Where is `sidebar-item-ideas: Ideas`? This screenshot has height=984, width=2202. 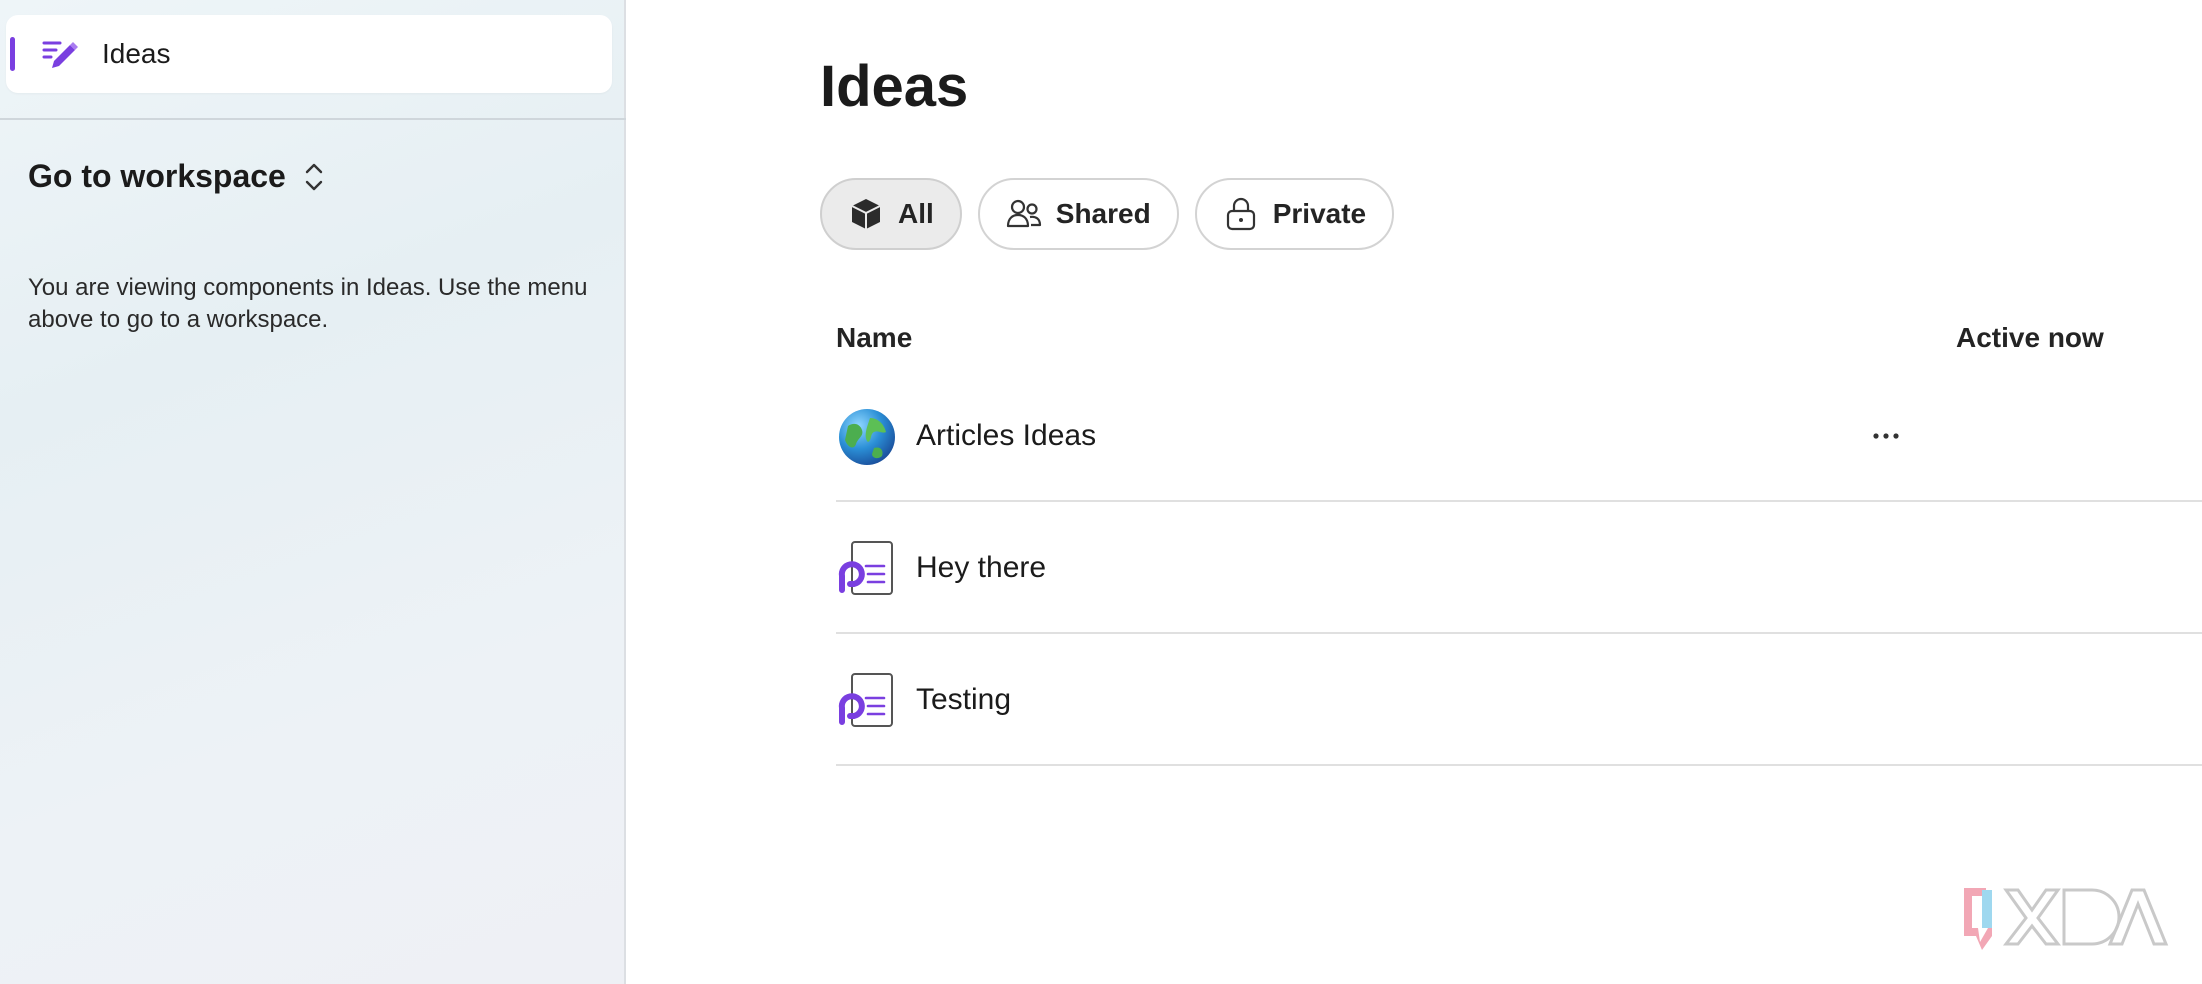 sidebar-item-ideas: Ideas is located at coordinates (309, 54).